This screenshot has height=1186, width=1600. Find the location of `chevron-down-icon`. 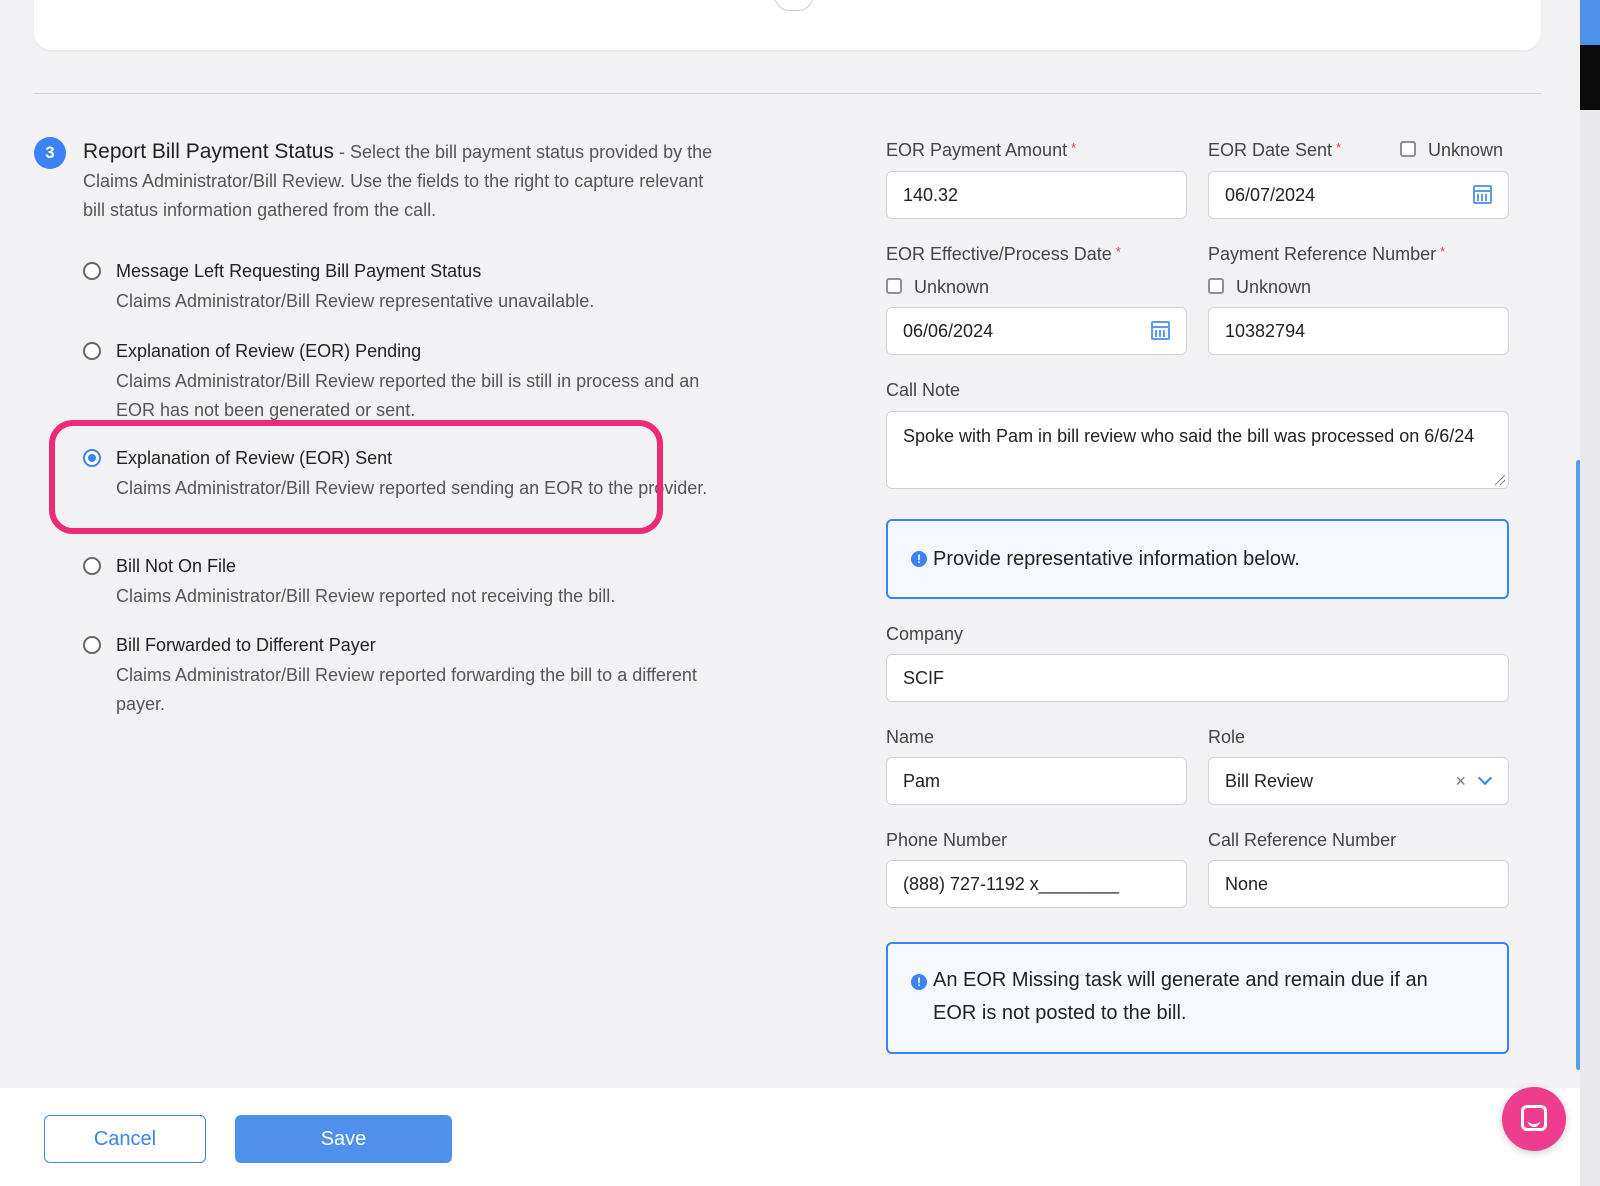

chevron-down-icon is located at coordinates (1485, 778).